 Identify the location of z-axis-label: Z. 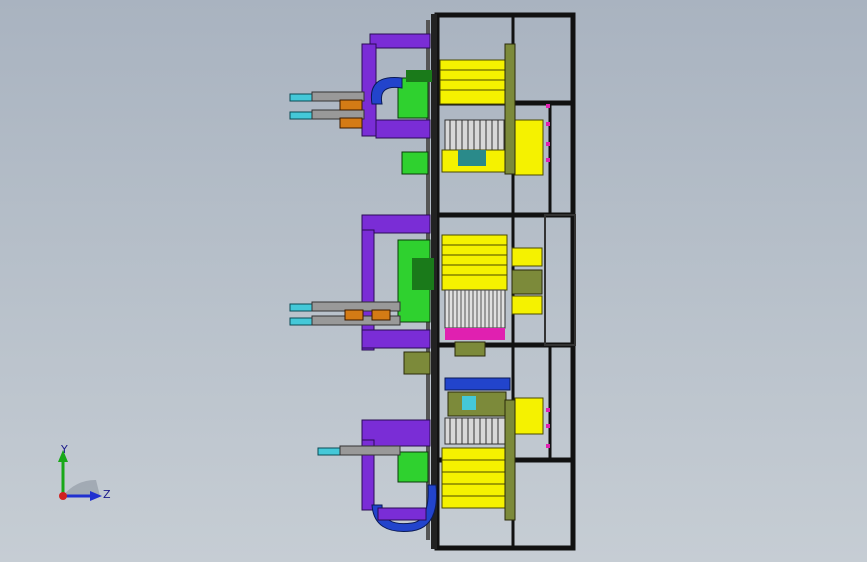
(107, 494).